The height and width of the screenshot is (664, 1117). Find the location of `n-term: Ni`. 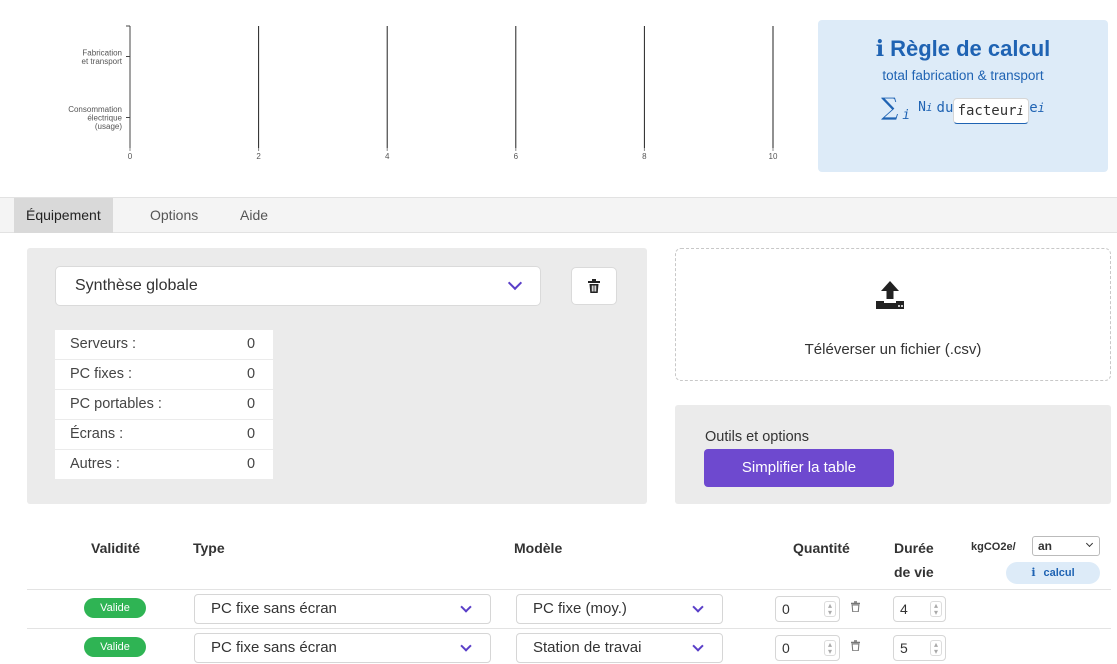

n-term: Ni is located at coordinates (925, 107).